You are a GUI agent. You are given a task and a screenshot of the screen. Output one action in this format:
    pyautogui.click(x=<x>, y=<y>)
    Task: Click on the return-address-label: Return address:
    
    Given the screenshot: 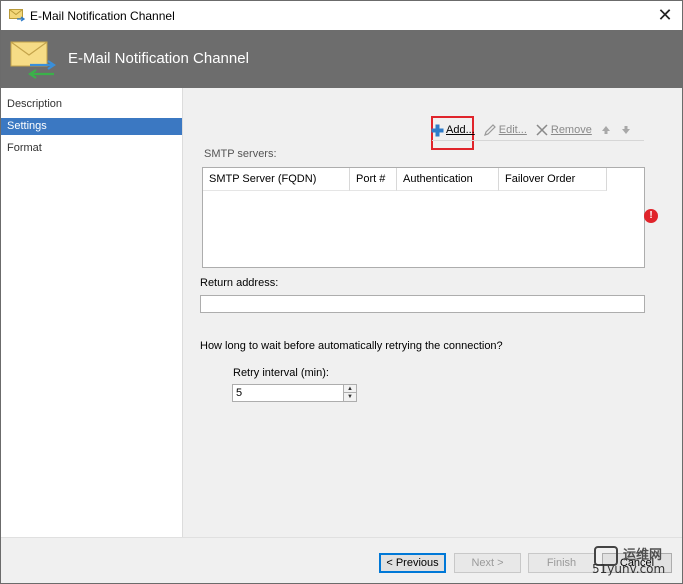 What is the action you would take?
    pyautogui.click(x=239, y=283)
    